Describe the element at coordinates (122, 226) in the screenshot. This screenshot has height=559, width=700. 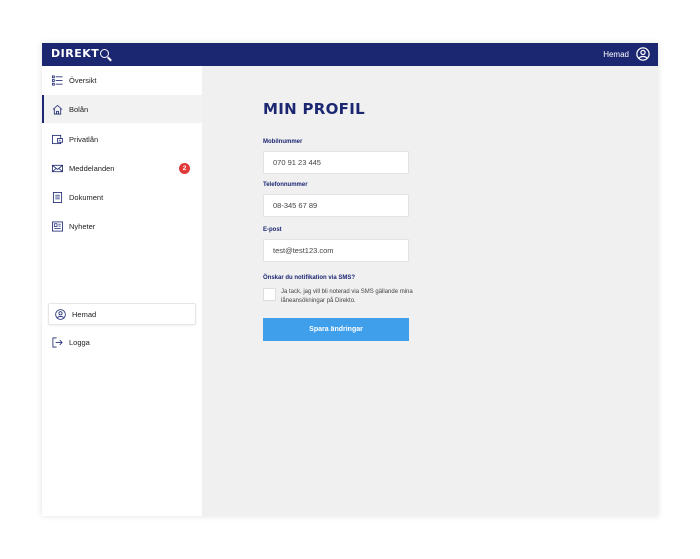
I see `sidebar-item-nyheter: Nyheter` at that location.